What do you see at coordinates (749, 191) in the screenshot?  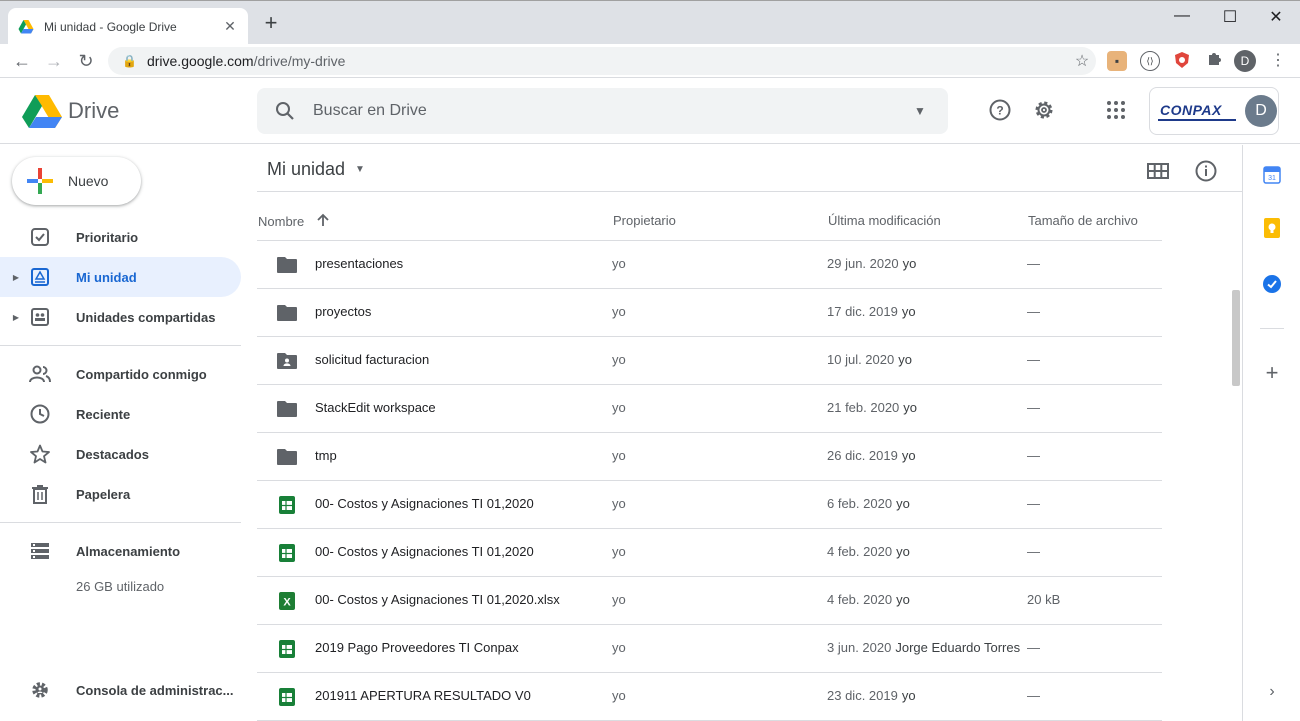 I see `toolbar-divider` at bounding box center [749, 191].